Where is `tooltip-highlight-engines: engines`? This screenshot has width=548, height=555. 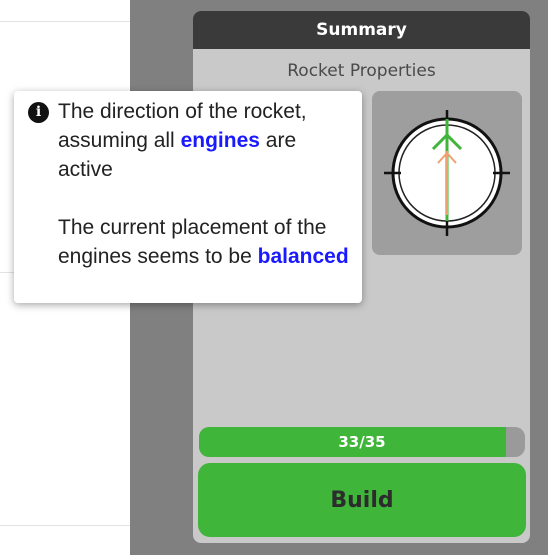
tooltip-highlight-engines: engines is located at coordinates (220, 140).